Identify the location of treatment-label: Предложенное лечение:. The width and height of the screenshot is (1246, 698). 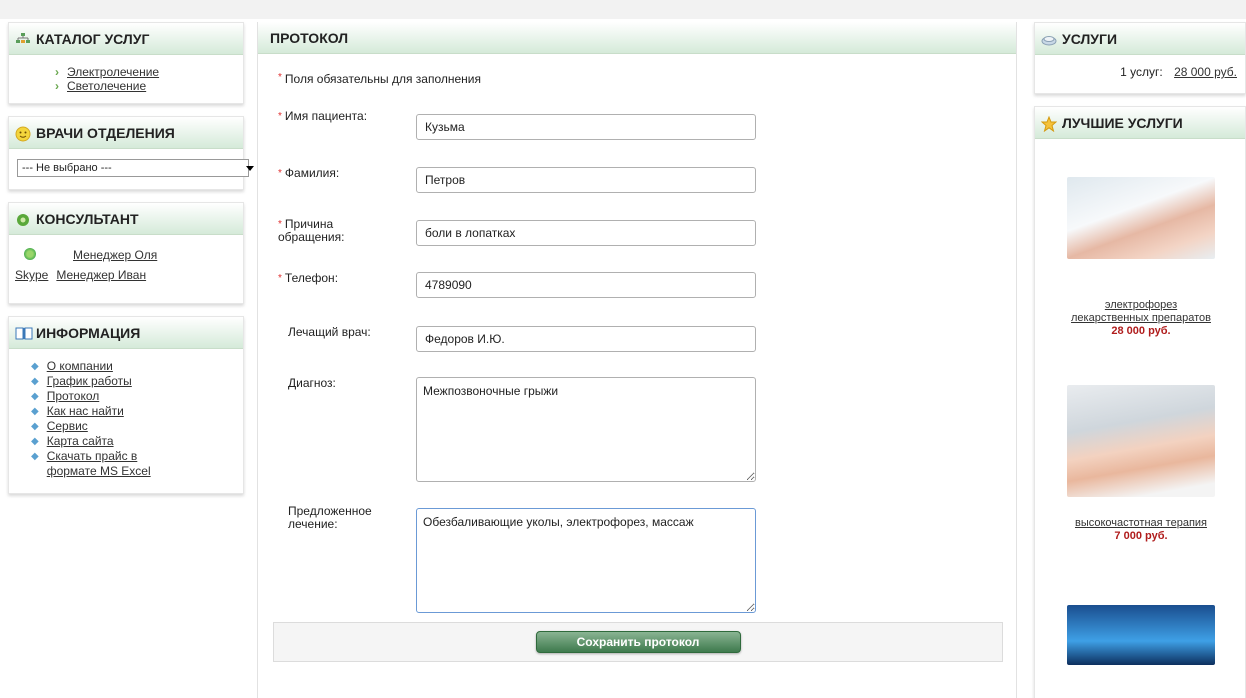
(330, 517).